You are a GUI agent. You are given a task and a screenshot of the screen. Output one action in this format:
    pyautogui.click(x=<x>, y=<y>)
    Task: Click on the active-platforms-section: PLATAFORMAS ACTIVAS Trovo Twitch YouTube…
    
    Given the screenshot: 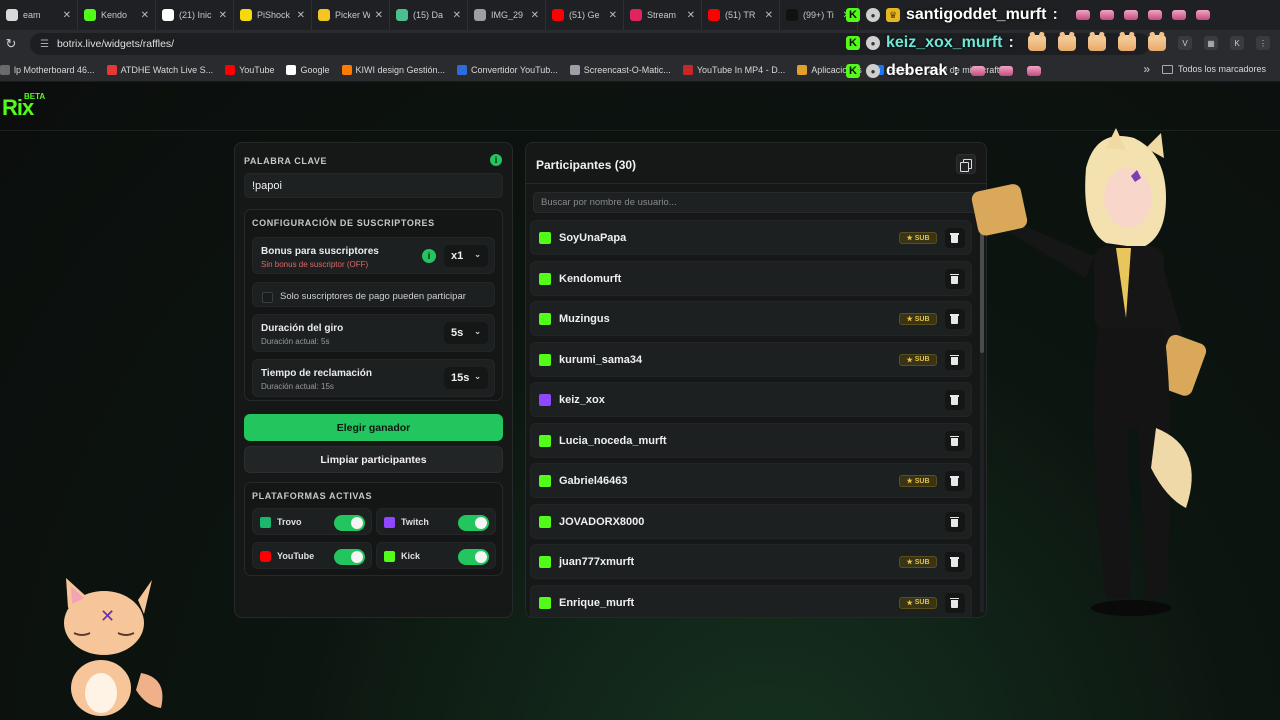 What is the action you would take?
    pyautogui.click(x=373, y=529)
    